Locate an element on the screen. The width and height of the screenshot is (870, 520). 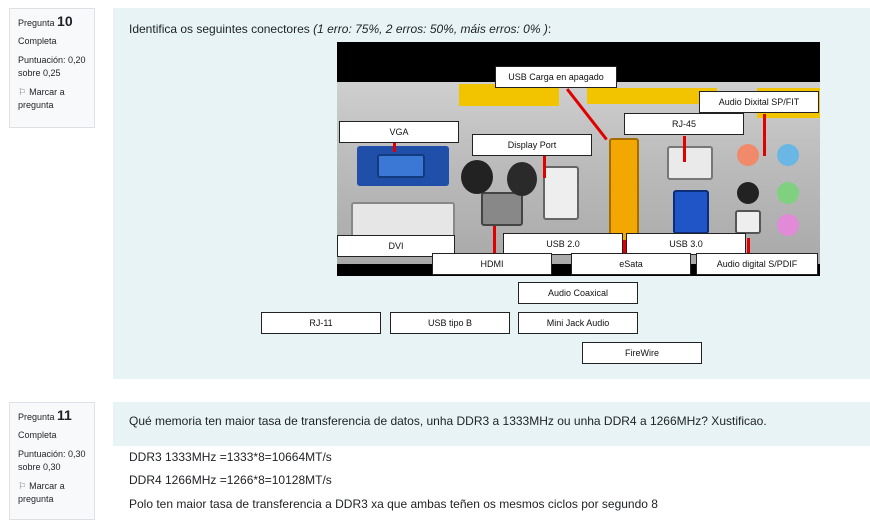
choice-rj11: RJ-11 is located at coordinates (321, 323).